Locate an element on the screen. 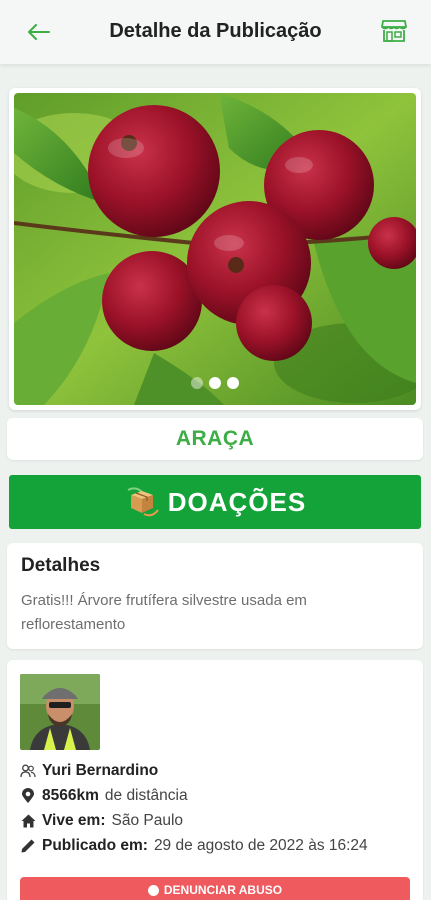 This screenshot has width=431, height=900. published-value: 29 de agosto de 2022 às 16:24 is located at coordinates (260, 845).